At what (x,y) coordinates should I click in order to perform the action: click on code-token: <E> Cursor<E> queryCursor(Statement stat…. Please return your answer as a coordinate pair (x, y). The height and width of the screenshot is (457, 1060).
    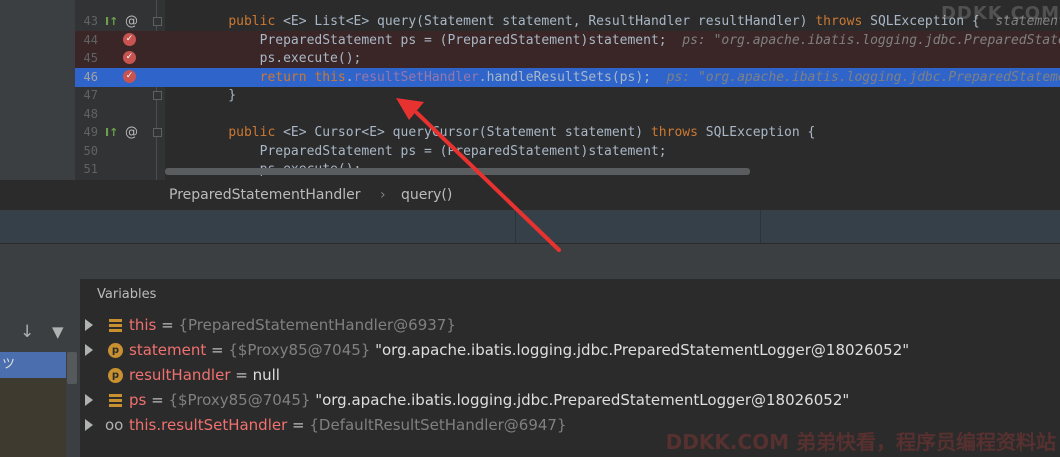
    Looking at the image, I should click on (463, 132).